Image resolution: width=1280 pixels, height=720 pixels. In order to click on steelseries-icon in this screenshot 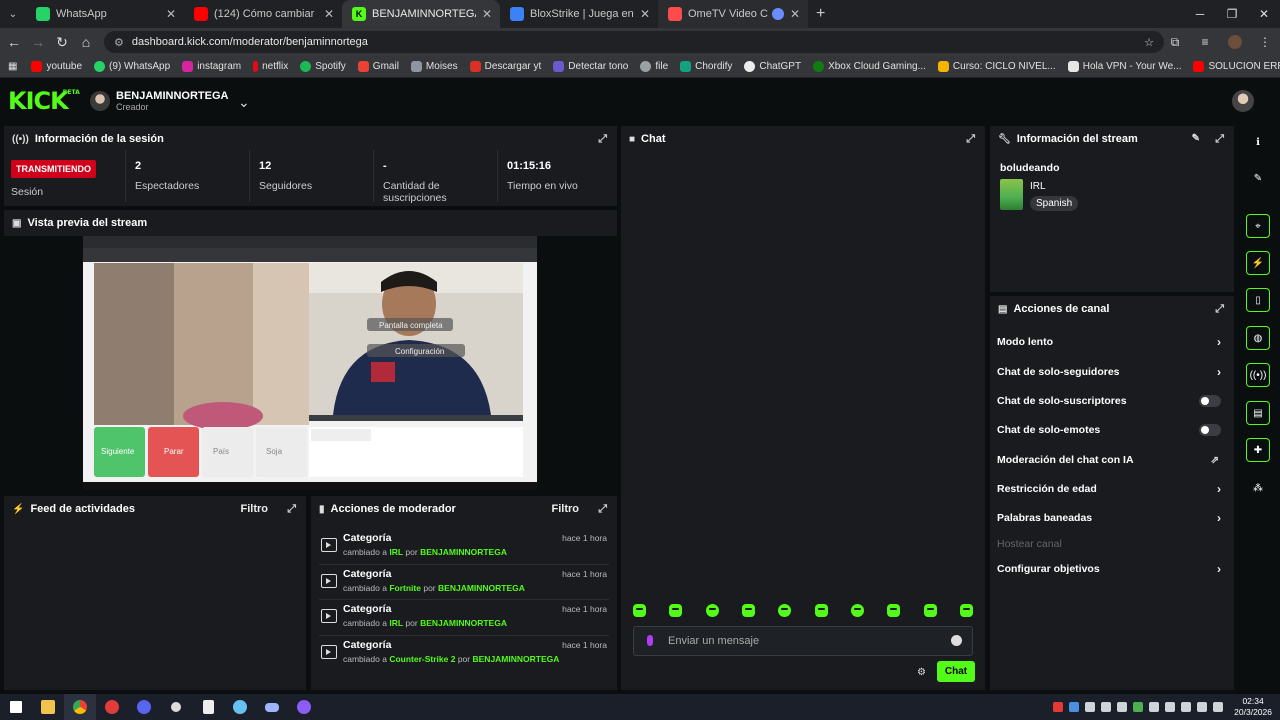, I will do `click(112, 707)`.